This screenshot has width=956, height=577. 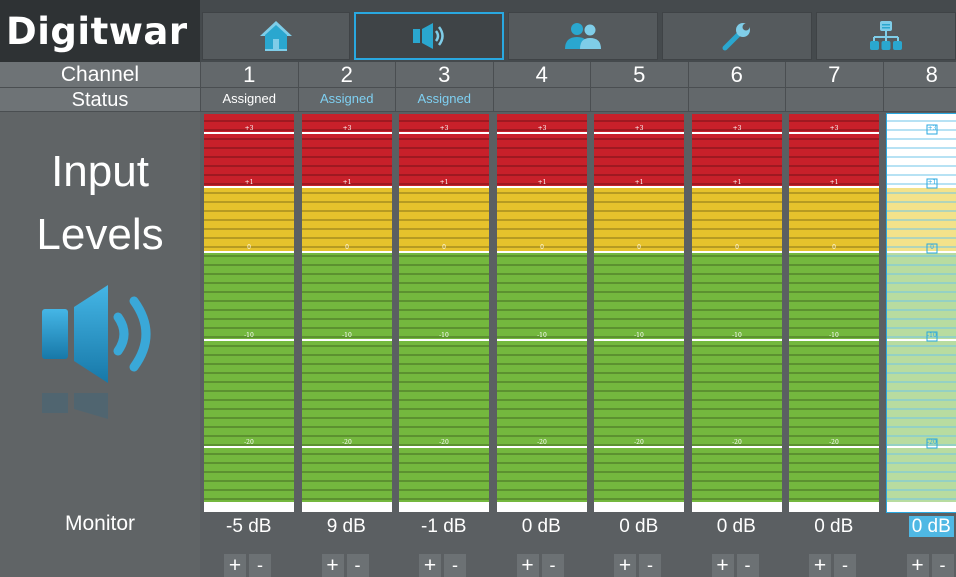 I want to click on channel-number: 2, so click(x=346, y=75).